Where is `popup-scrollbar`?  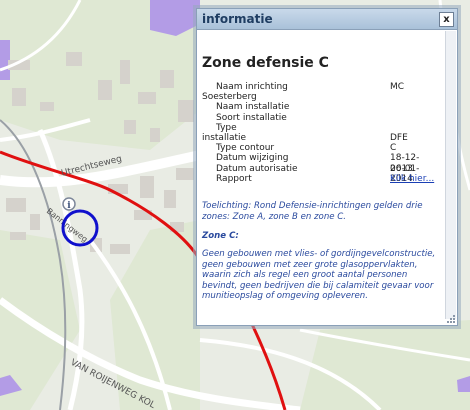 popup-scrollbar is located at coordinates (450, 175).